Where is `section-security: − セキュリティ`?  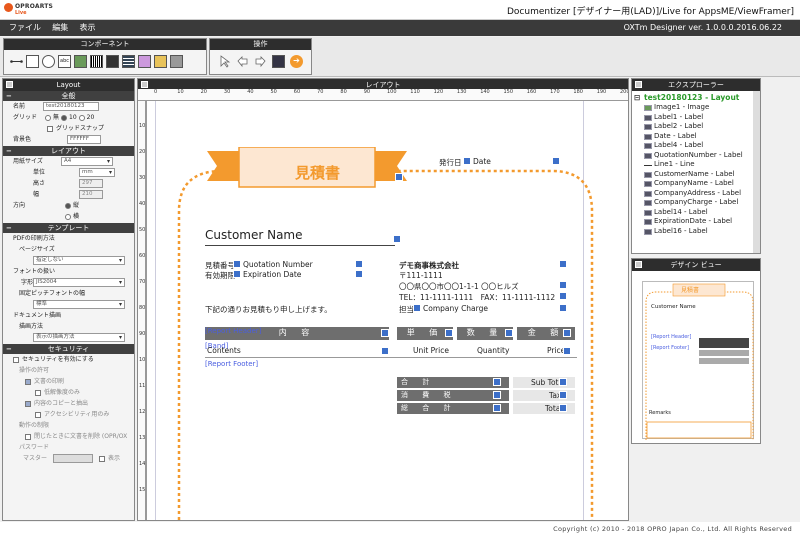 section-security: − セキュリティ is located at coordinates (68, 349).